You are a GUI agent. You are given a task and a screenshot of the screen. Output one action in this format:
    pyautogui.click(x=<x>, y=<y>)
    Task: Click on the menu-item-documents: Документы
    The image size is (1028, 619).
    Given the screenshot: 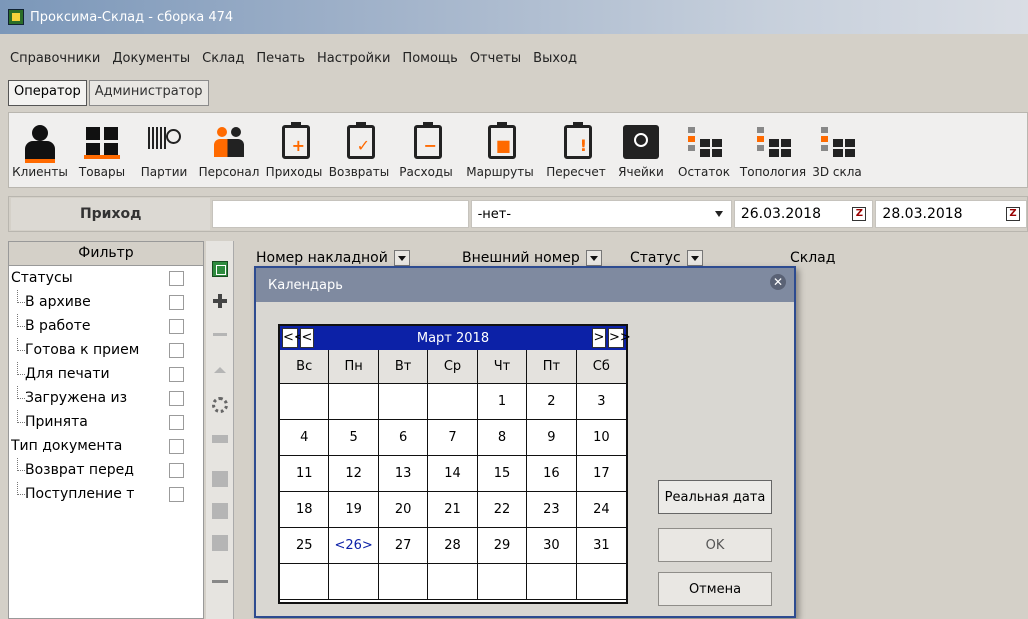 What is the action you would take?
    pyautogui.click(x=151, y=58)
    